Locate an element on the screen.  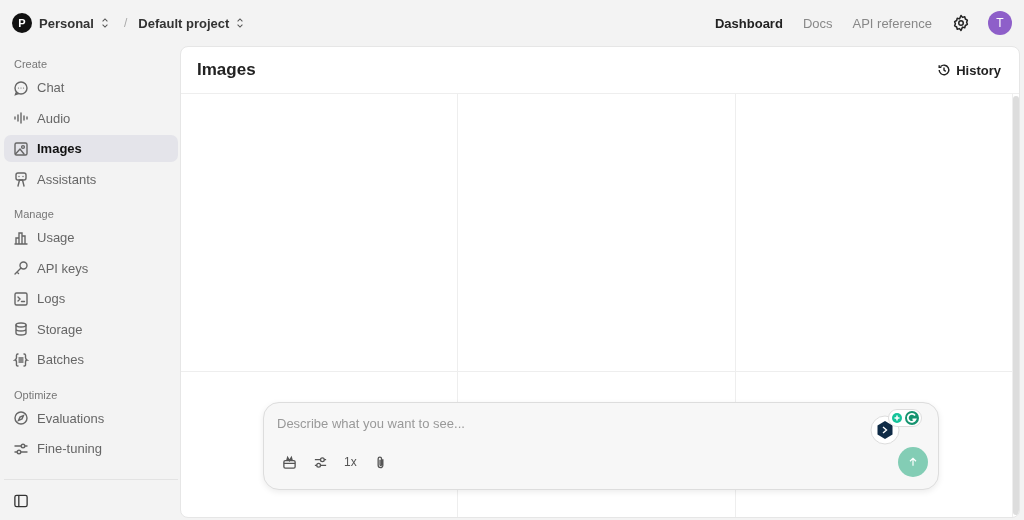
org-selector: Personal is located at coordinates (66, 23).